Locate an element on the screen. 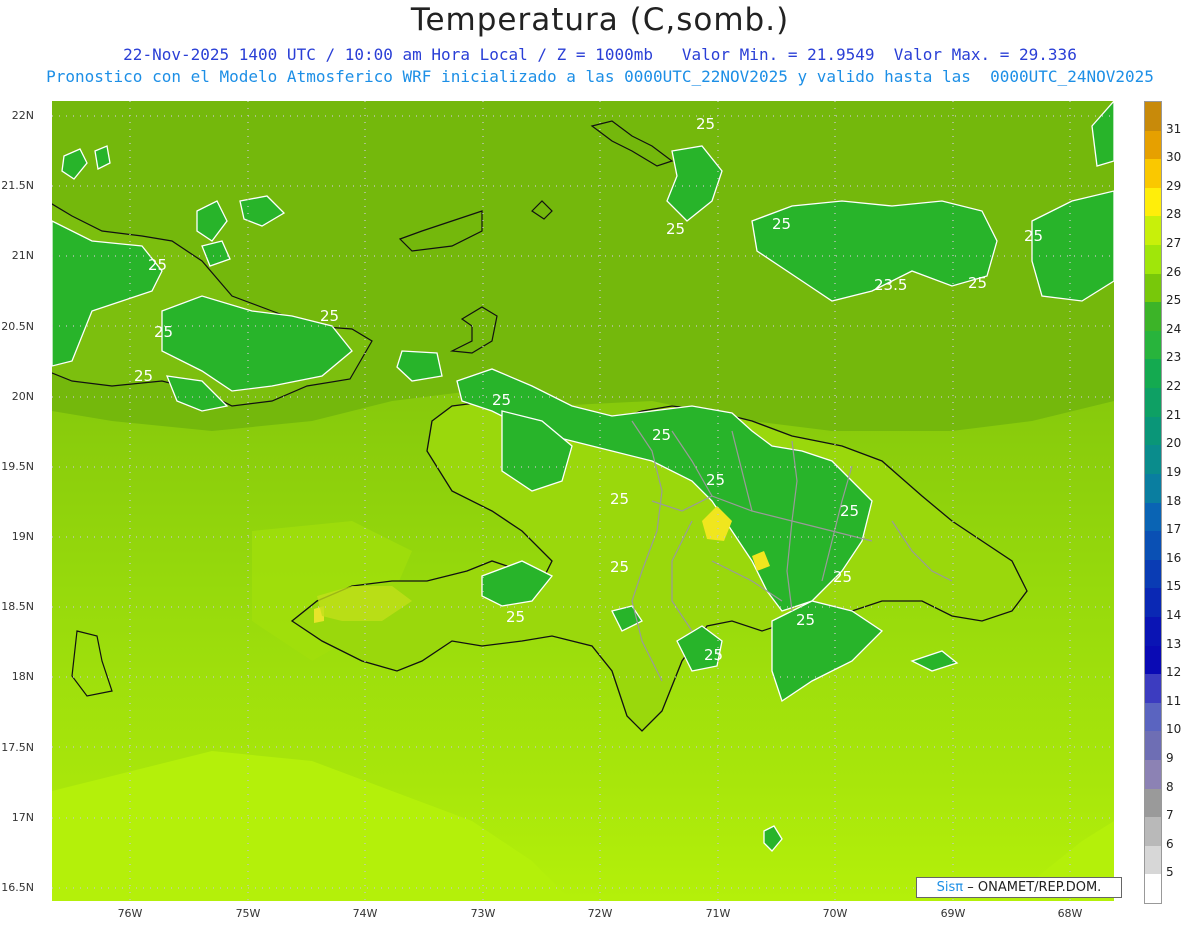 The height and width of the screenshot is (927, 1200). colorbar-label: 15 is located at coordinates (1174, 586).